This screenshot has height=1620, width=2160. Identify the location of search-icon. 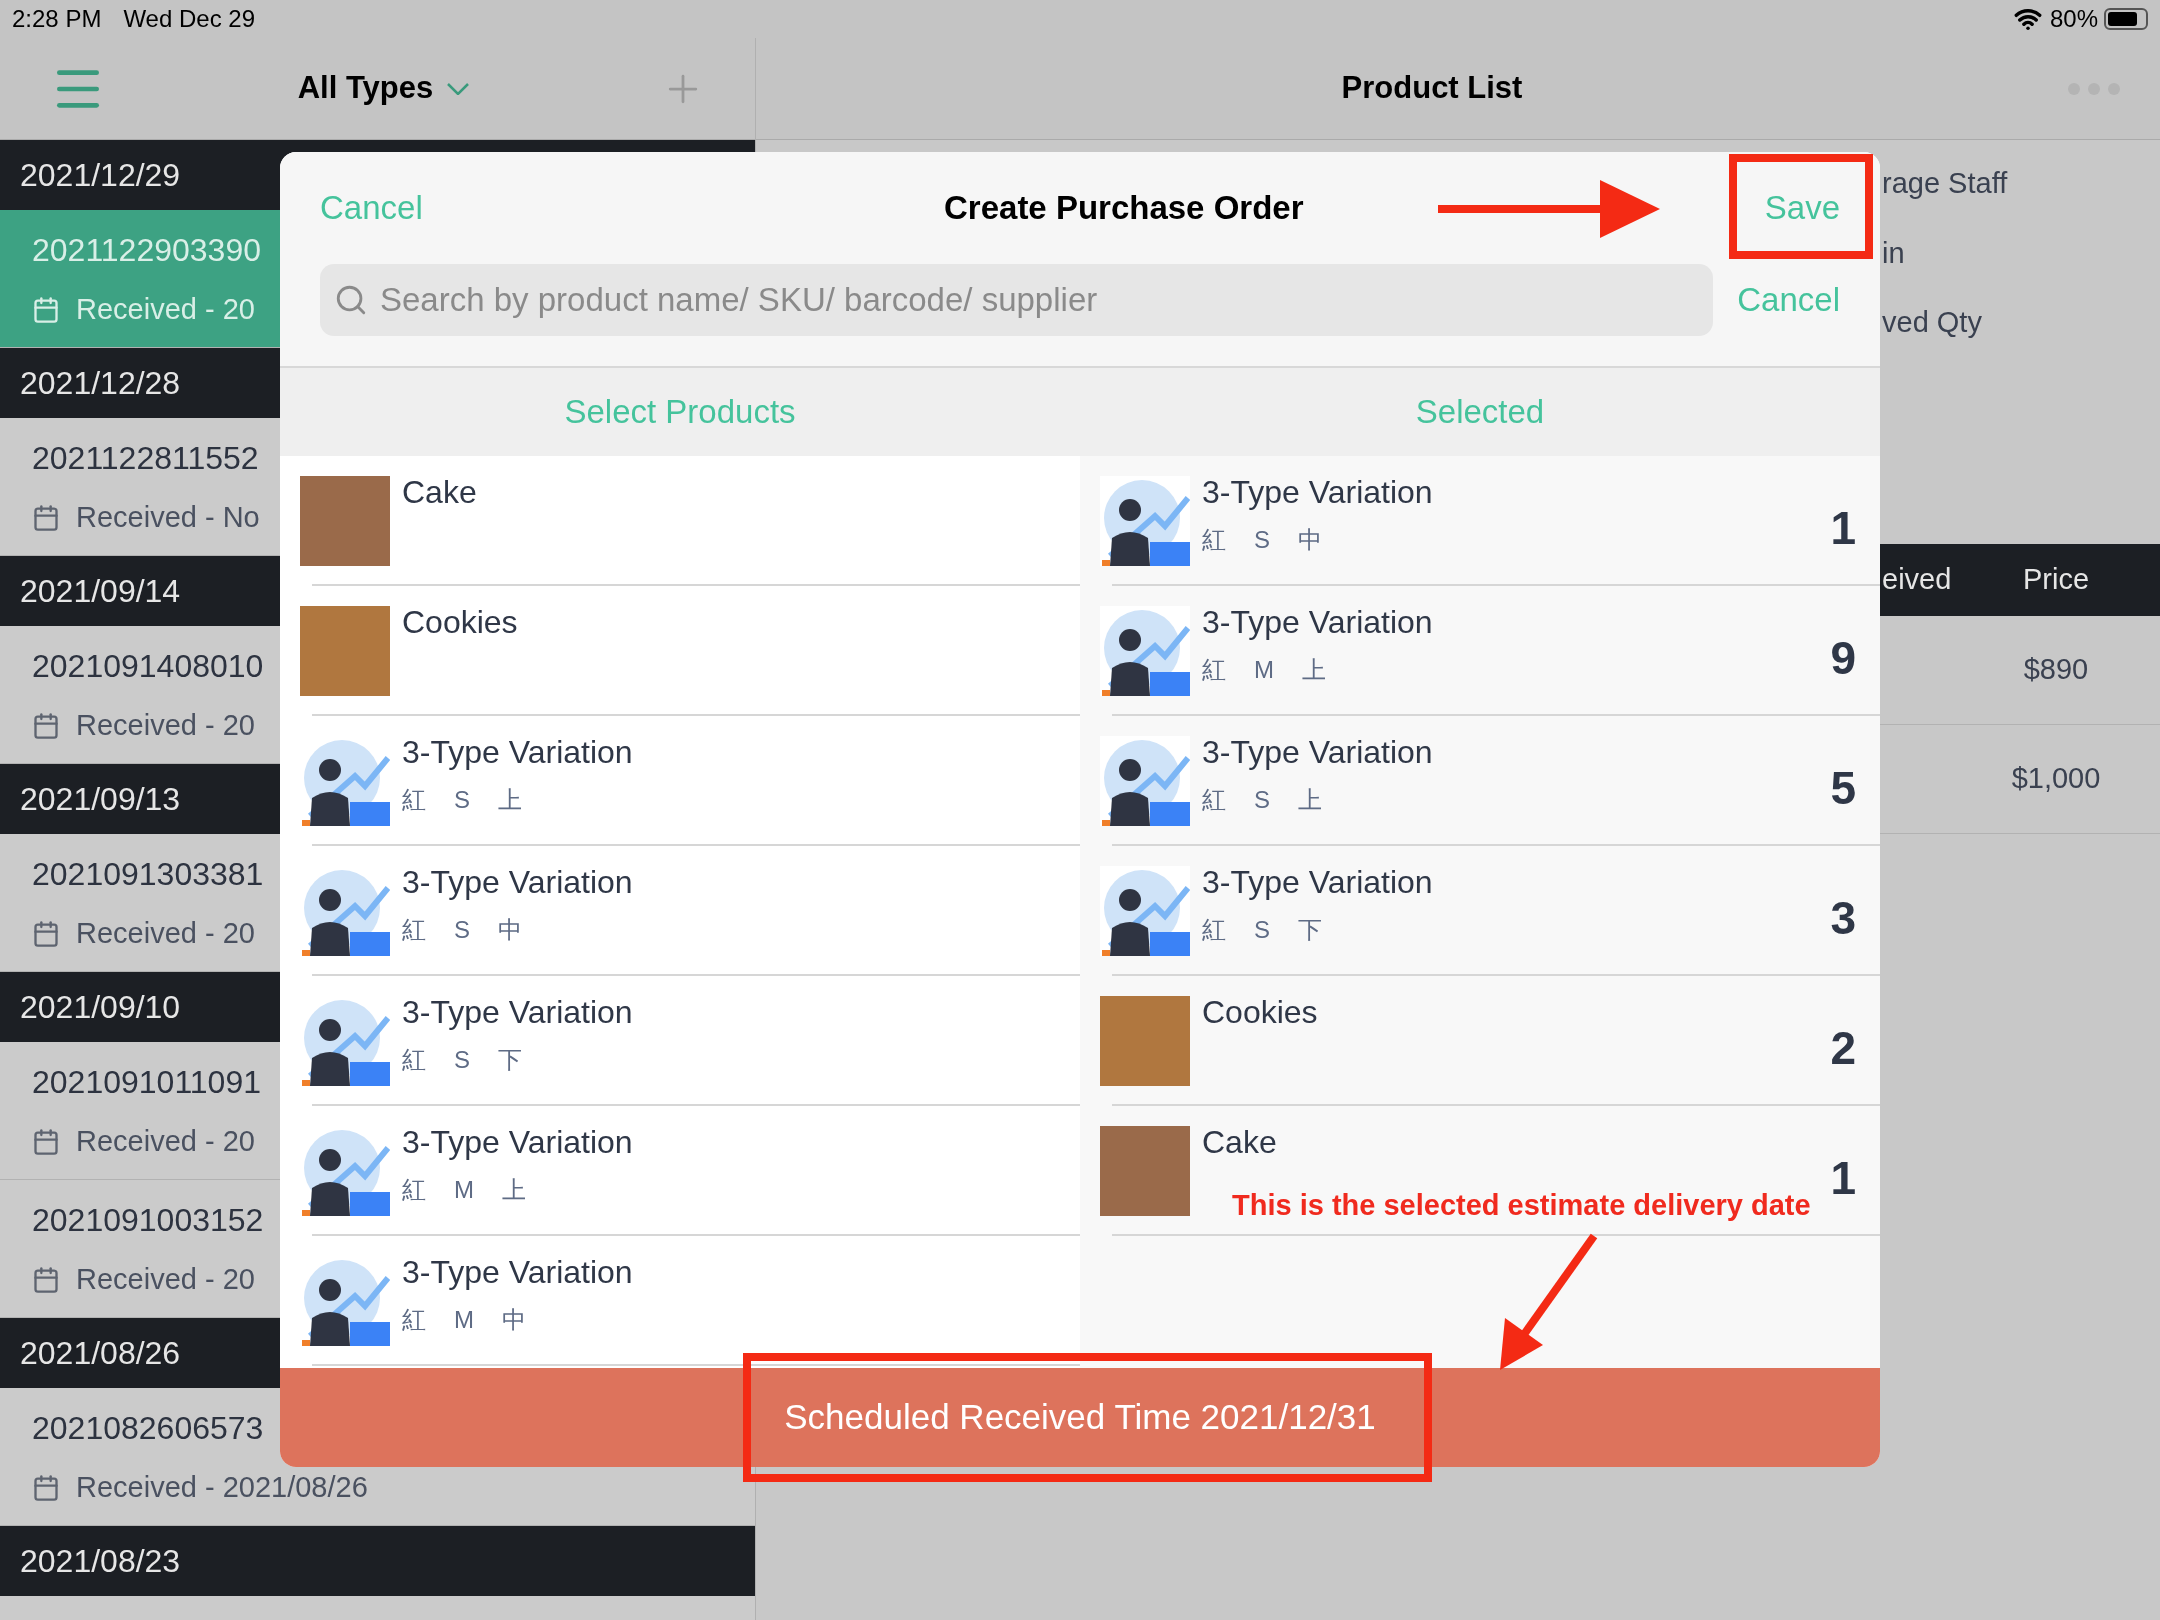
(351, 300).